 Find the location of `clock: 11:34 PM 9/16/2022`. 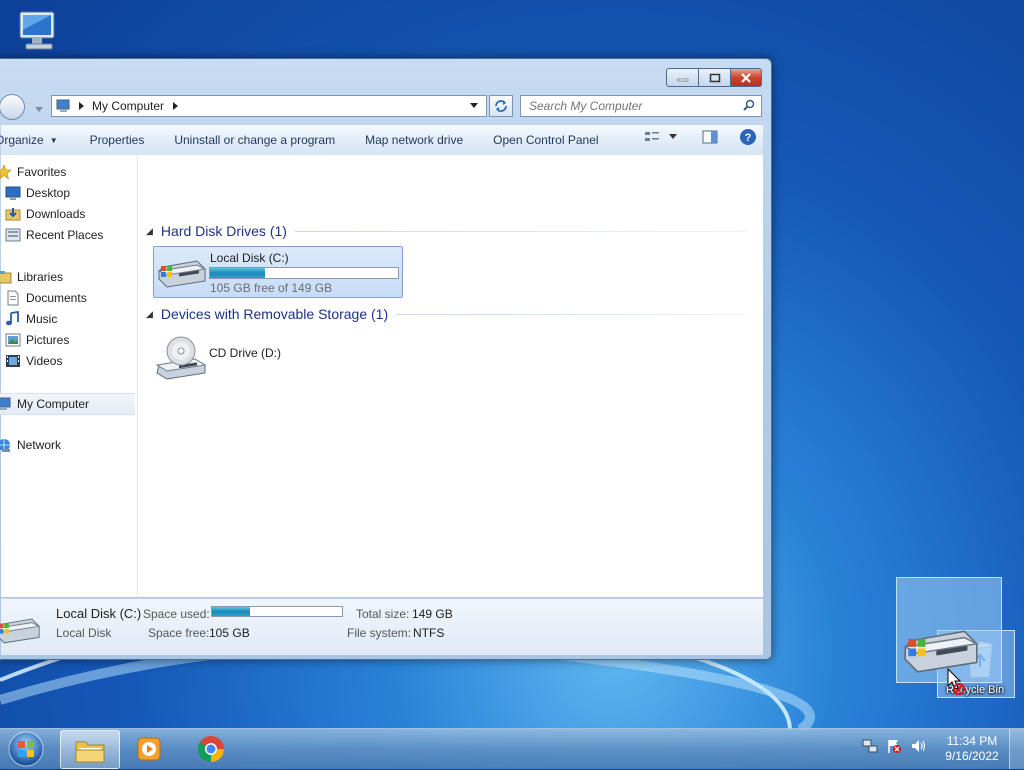

clock: 11:34 PM 9/16/2022 is located at coordinates (972, 749).